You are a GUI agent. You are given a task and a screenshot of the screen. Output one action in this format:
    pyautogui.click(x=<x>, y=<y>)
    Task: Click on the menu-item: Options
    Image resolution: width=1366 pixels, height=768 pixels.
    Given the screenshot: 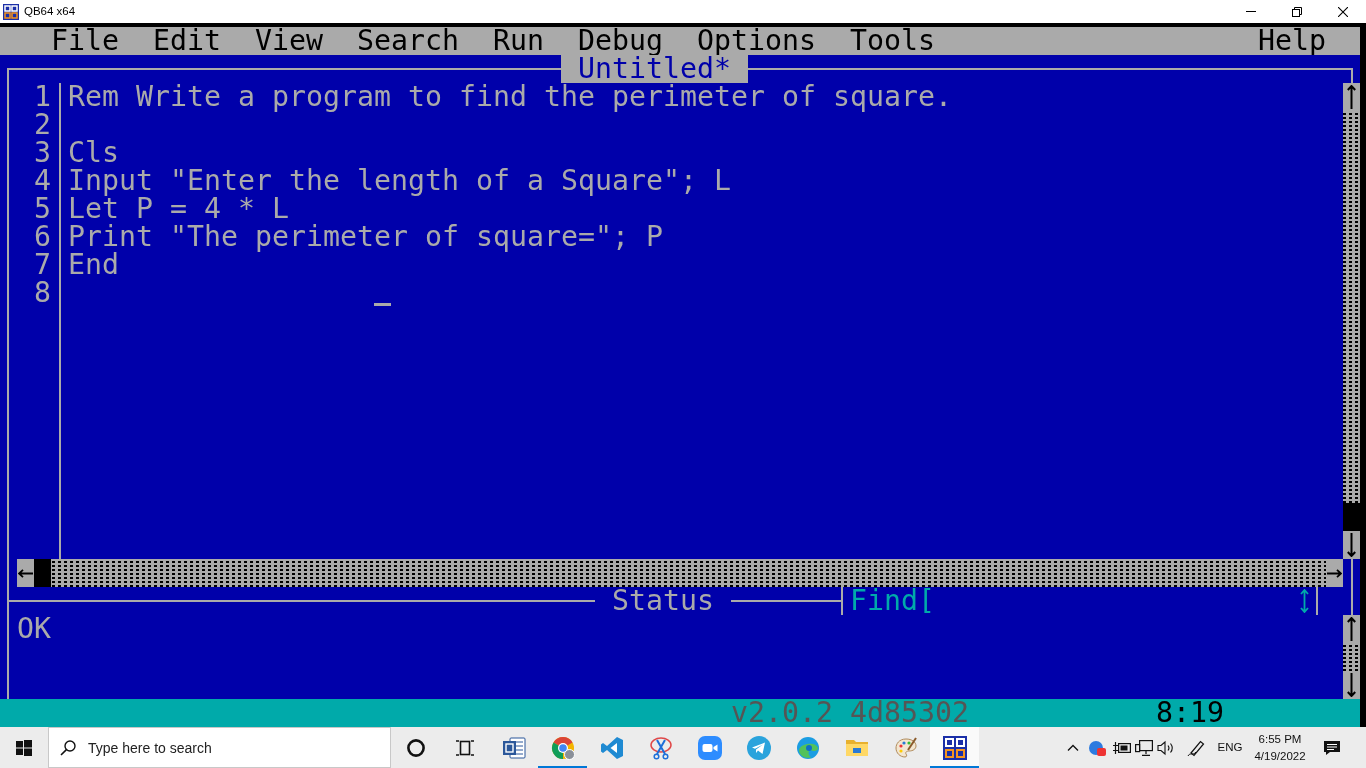 What is the action you would take?
    pyautogui.click(x=756, y=41)
    